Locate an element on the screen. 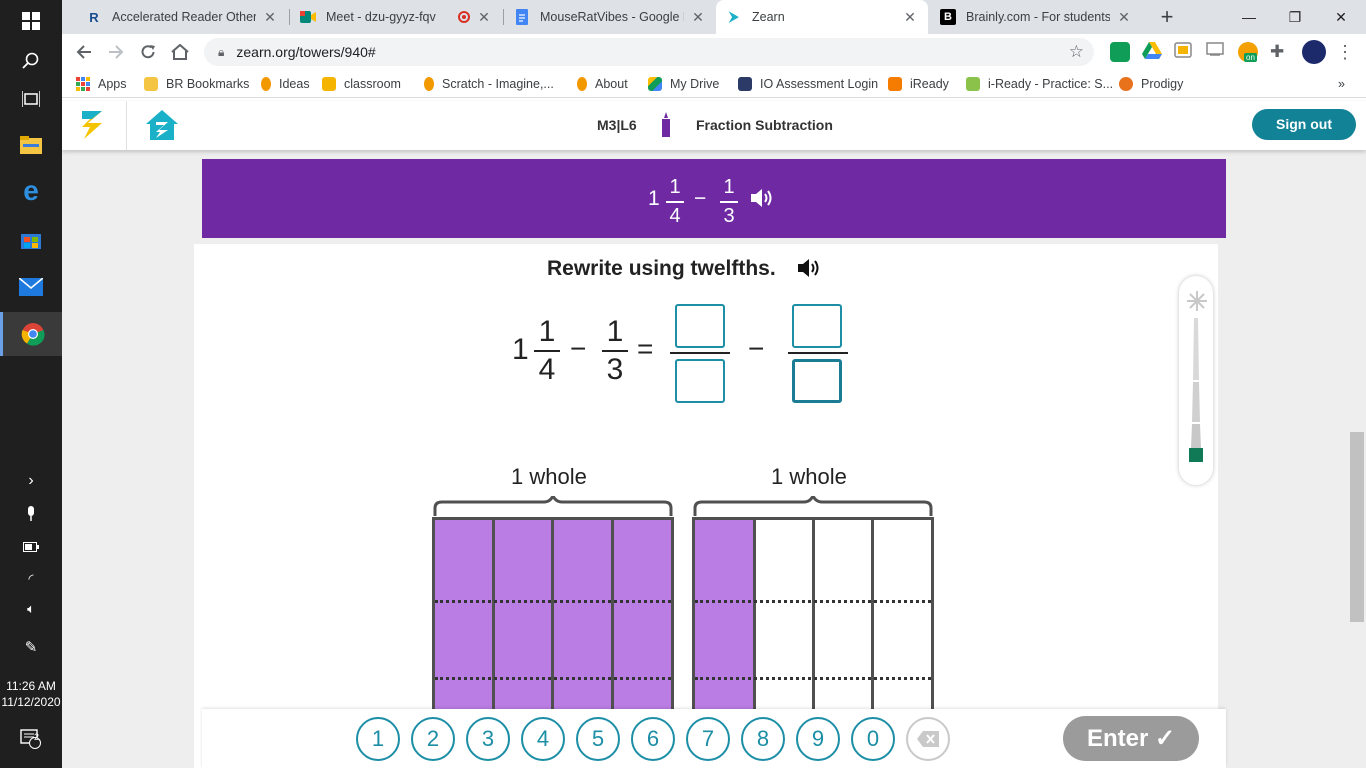 This screenshot has height=768, width=1366. on-extension-icon: on is located at coordinates (1248, 52).